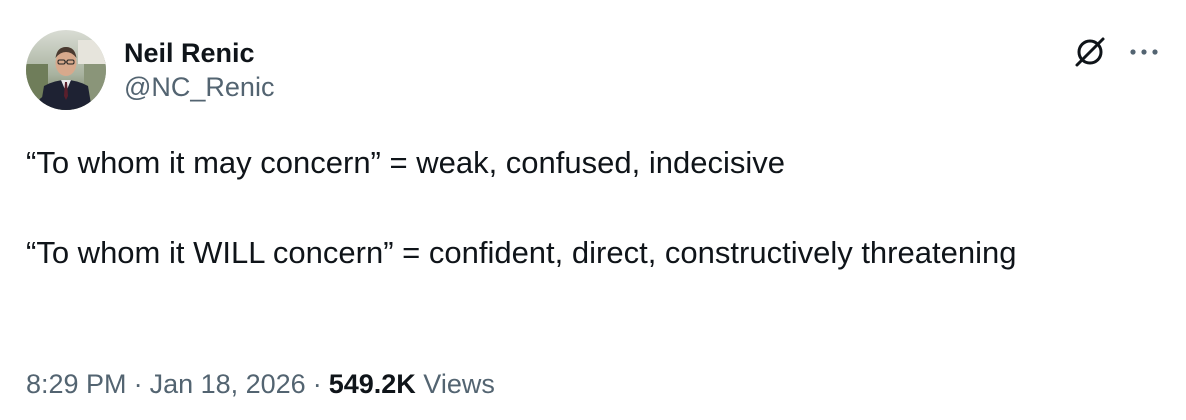 The width and height of the screenshot is (1186, 420). I want to click on tweet-time: 8:29 PM, so click(76, 384).